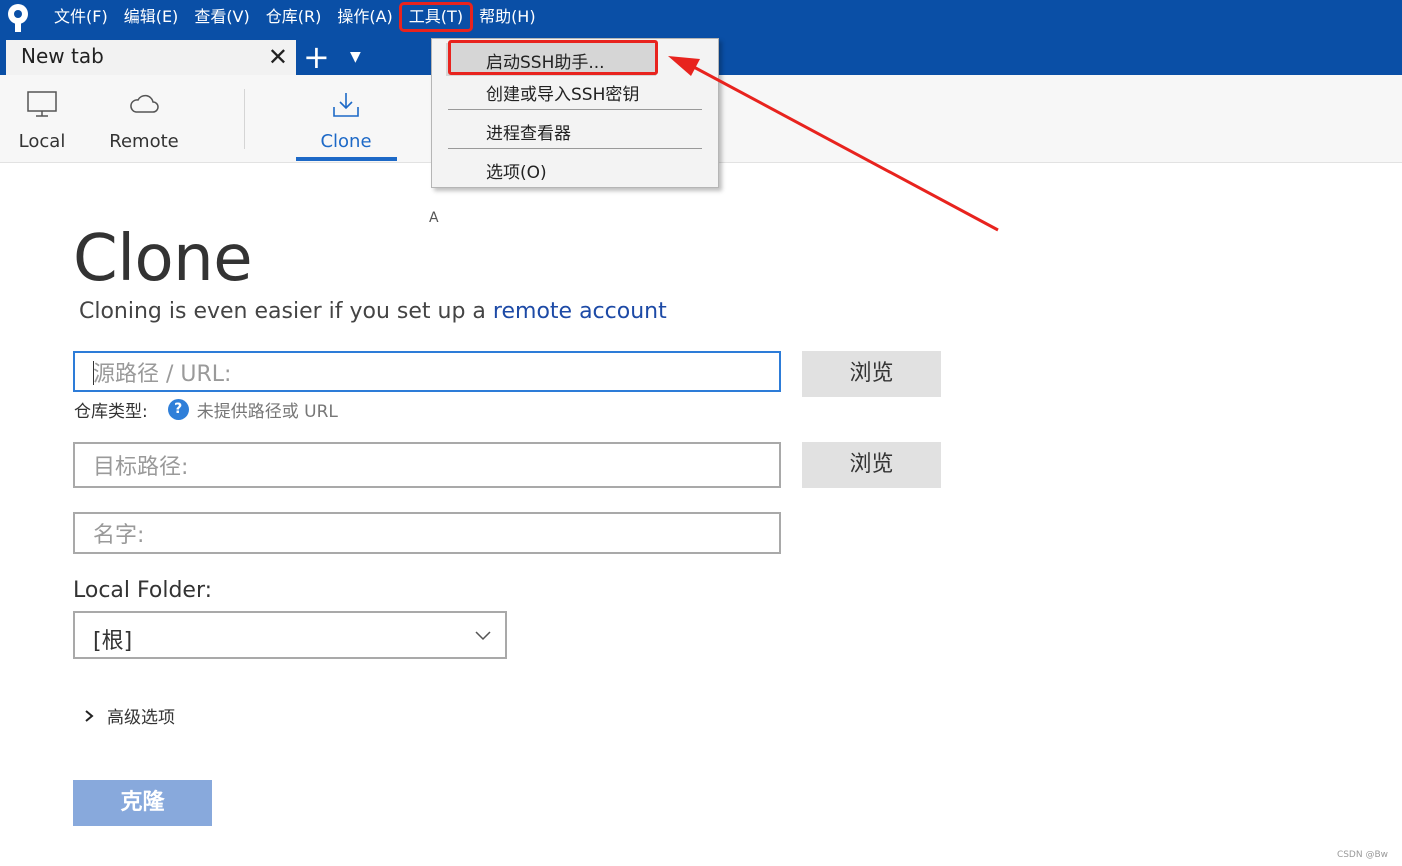 This screenshot has width=1402, height=866. Describe the element at coordinates (355, 57) in the screenshot. I see `tab-dropdown-icon: ▼` at that location.